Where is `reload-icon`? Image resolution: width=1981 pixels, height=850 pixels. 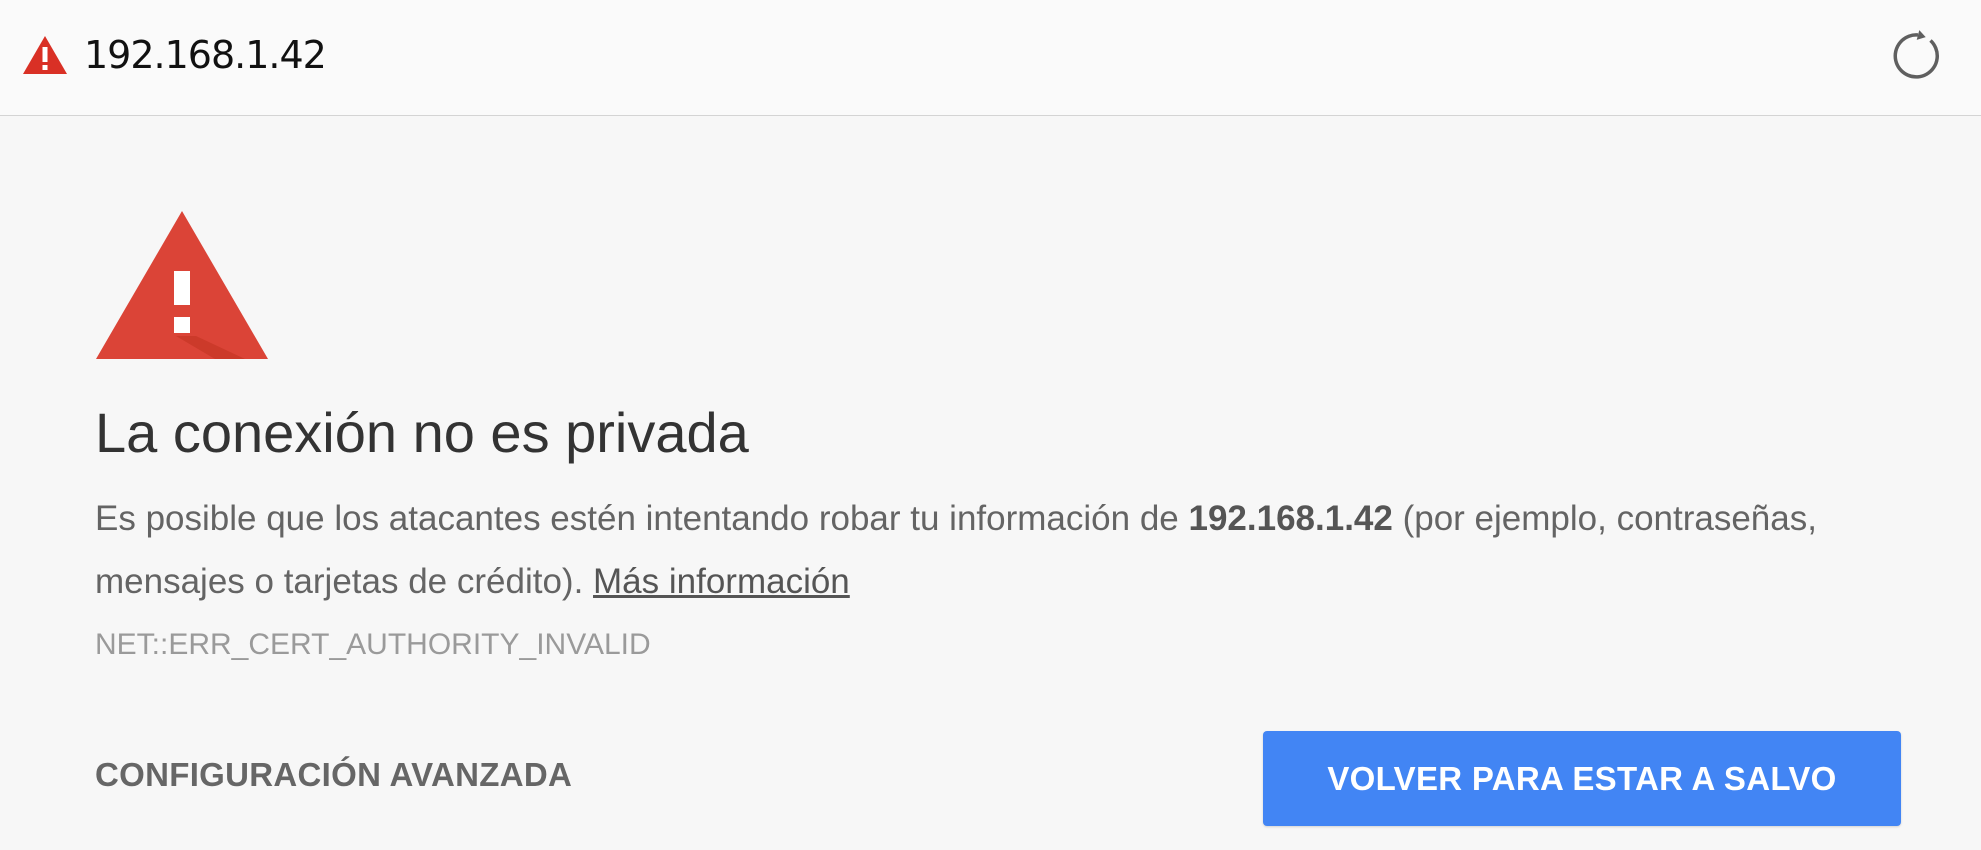 reload-icon is located at coordinates (1918, 56).